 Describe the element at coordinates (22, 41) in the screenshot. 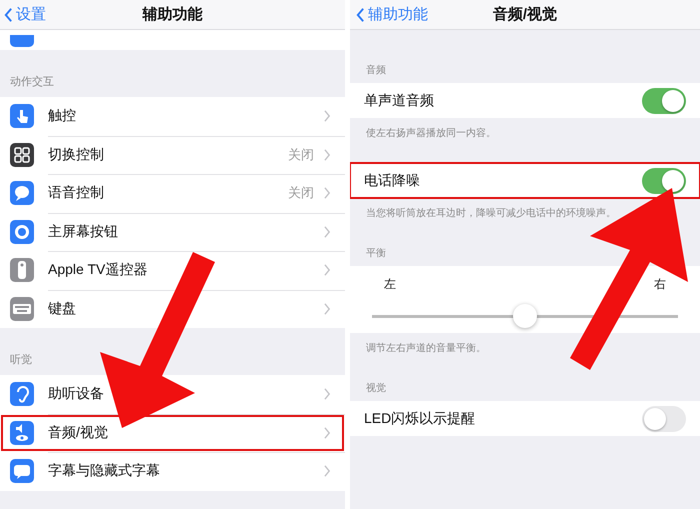

I see `app-icon` at that location.